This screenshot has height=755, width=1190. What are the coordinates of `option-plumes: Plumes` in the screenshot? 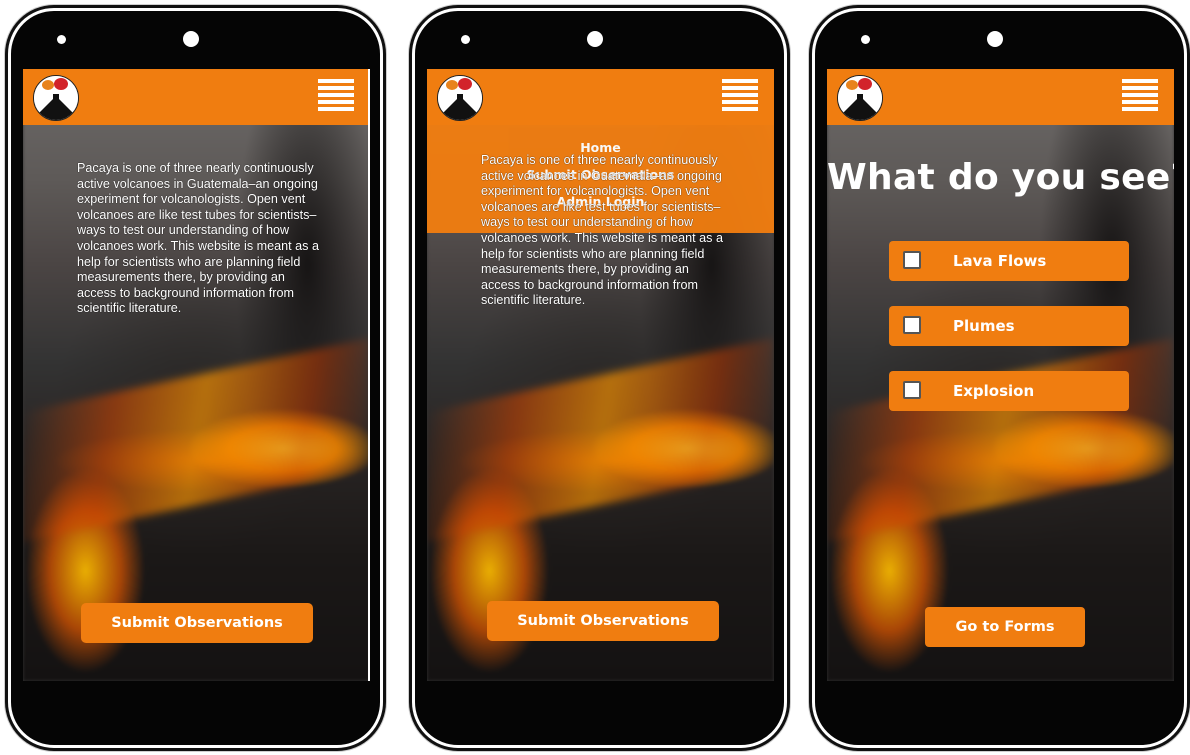 It's located at (1009, 326).